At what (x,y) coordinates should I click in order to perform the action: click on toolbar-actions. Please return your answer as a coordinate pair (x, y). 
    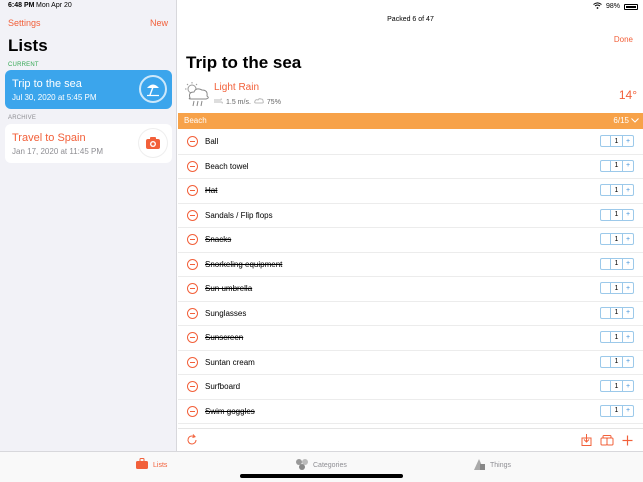
    Looking at the image, I should click on (607, 442).